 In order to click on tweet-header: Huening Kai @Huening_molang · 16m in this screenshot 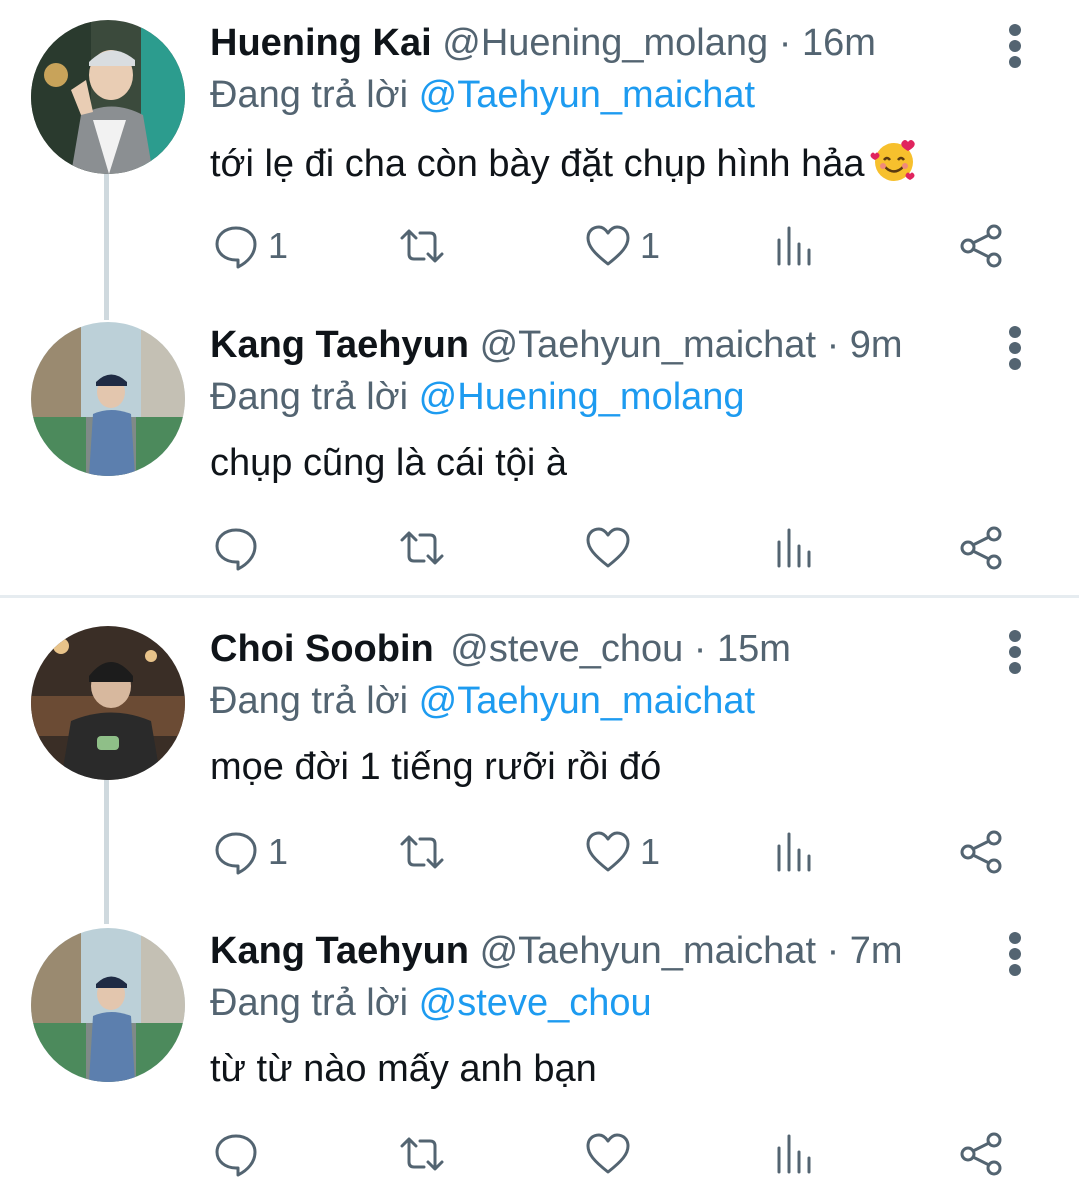, I will do `click(543, 43)`.